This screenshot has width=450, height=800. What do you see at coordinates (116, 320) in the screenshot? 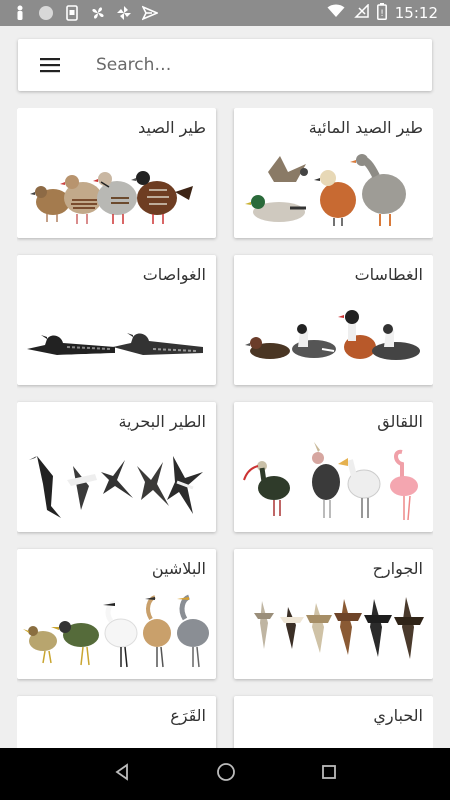
I see `category-card-loons: الغواصات` at bounding box center [116, 320].